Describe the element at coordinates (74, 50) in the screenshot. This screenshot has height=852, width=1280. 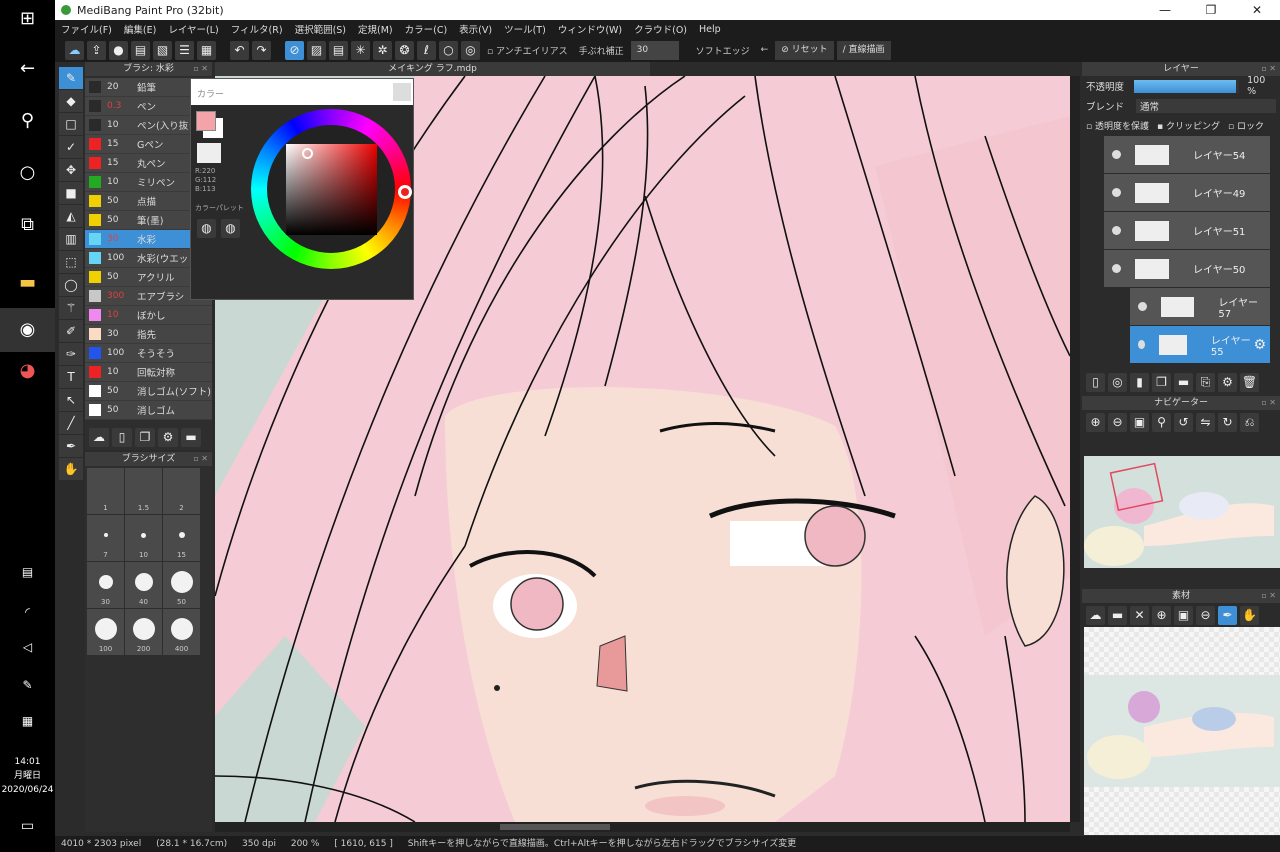
I see `cloud-icon: ☁` at that location.